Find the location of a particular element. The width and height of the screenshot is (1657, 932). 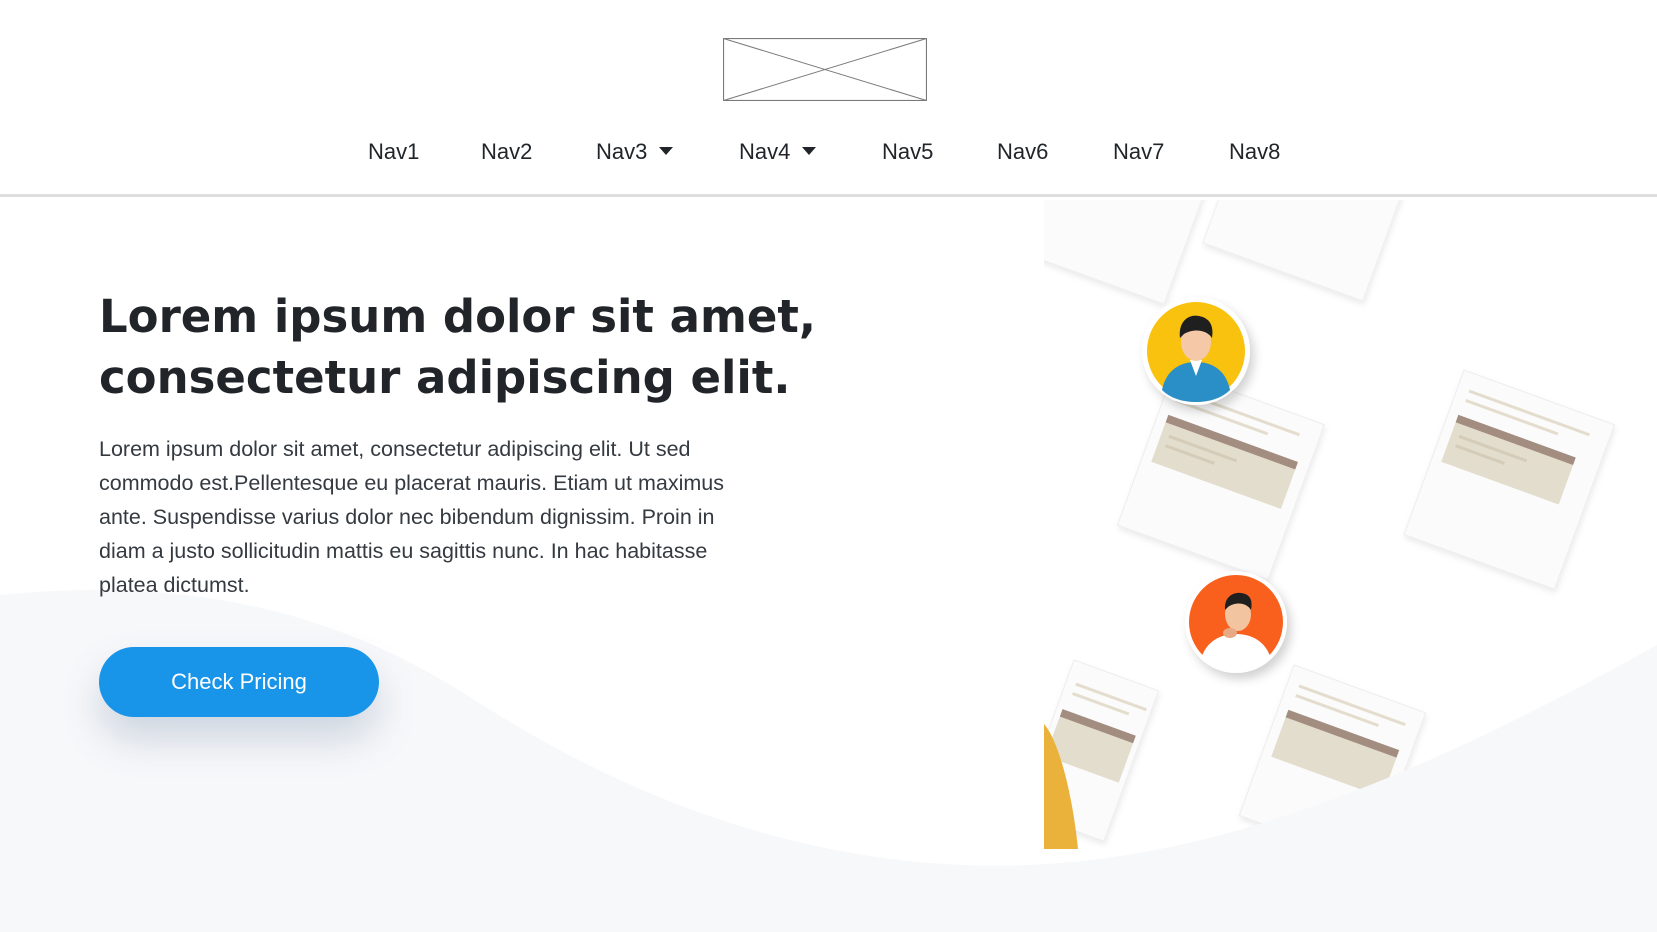

nav-item-label: Nav6 is located at coordinates (1023, 151).